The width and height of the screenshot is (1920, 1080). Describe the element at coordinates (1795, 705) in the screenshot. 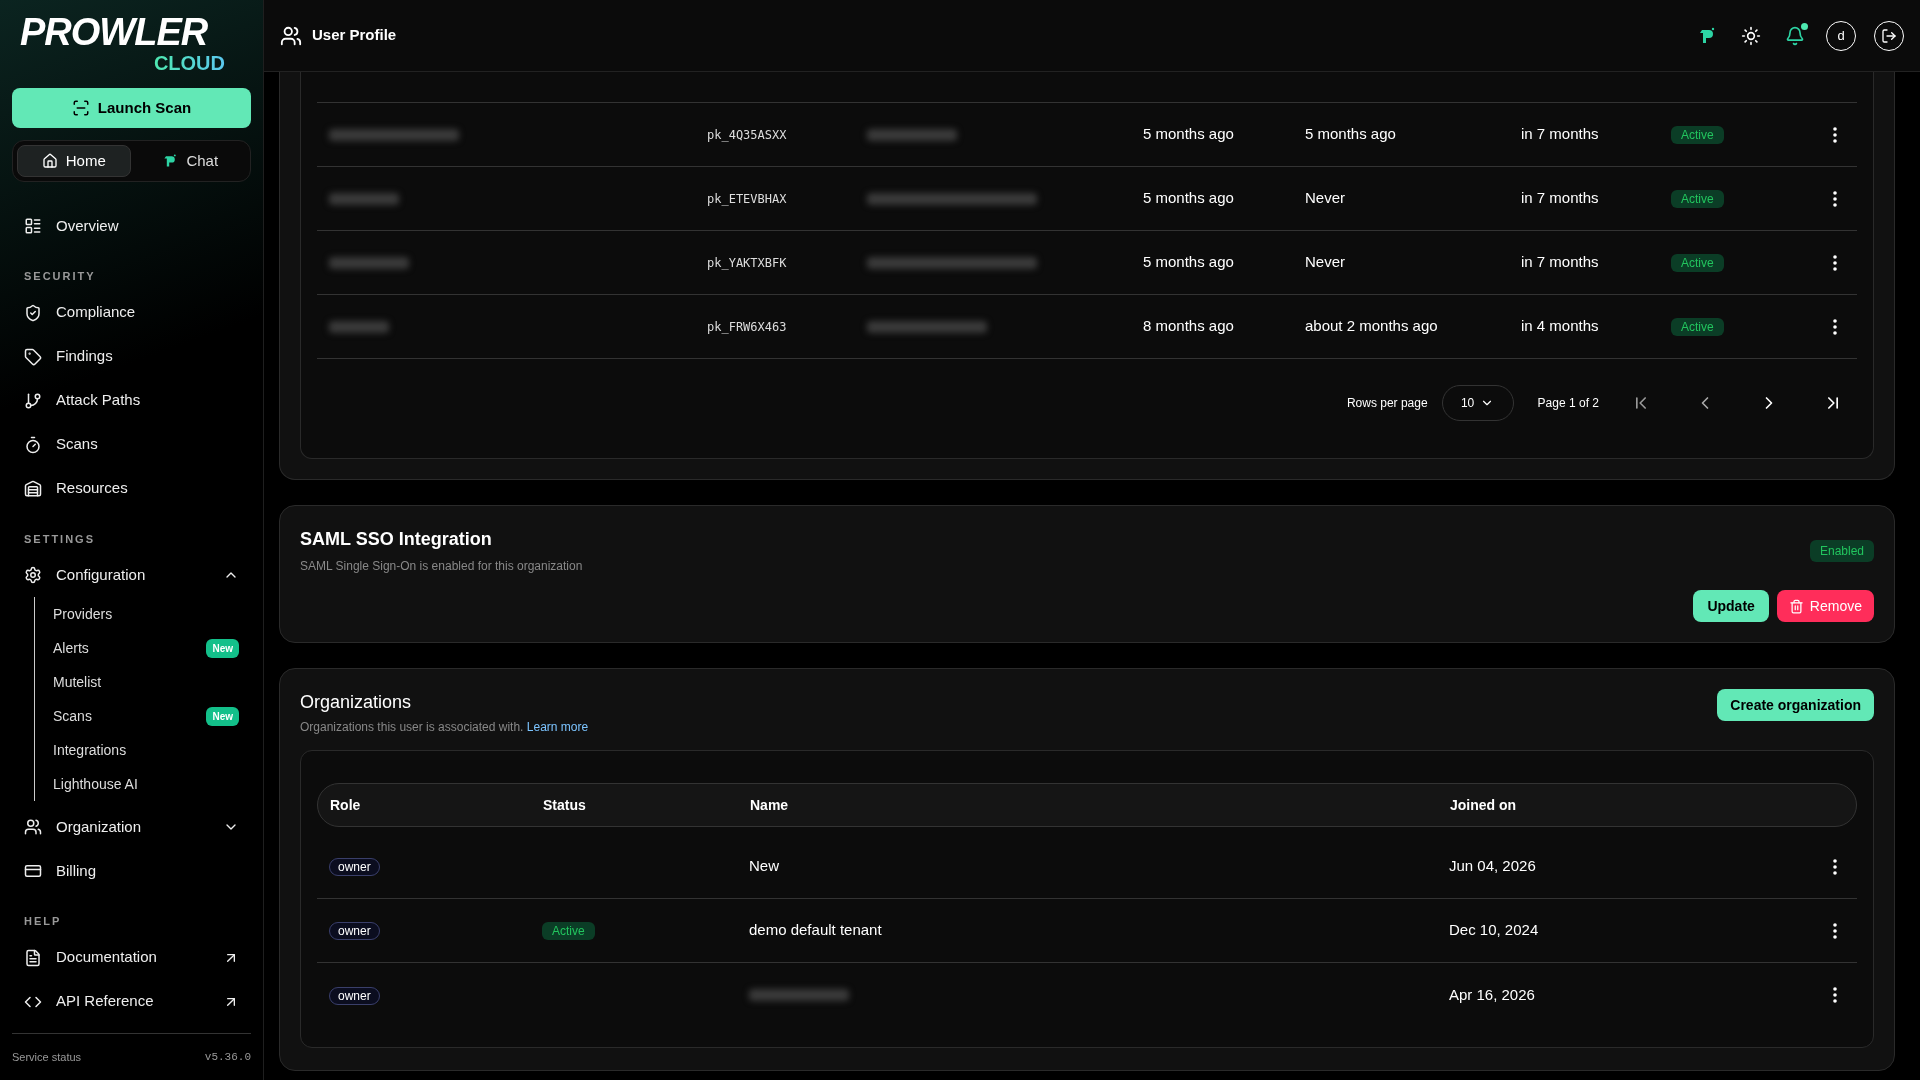

I see `create-organization-button: Create organization` at that location.